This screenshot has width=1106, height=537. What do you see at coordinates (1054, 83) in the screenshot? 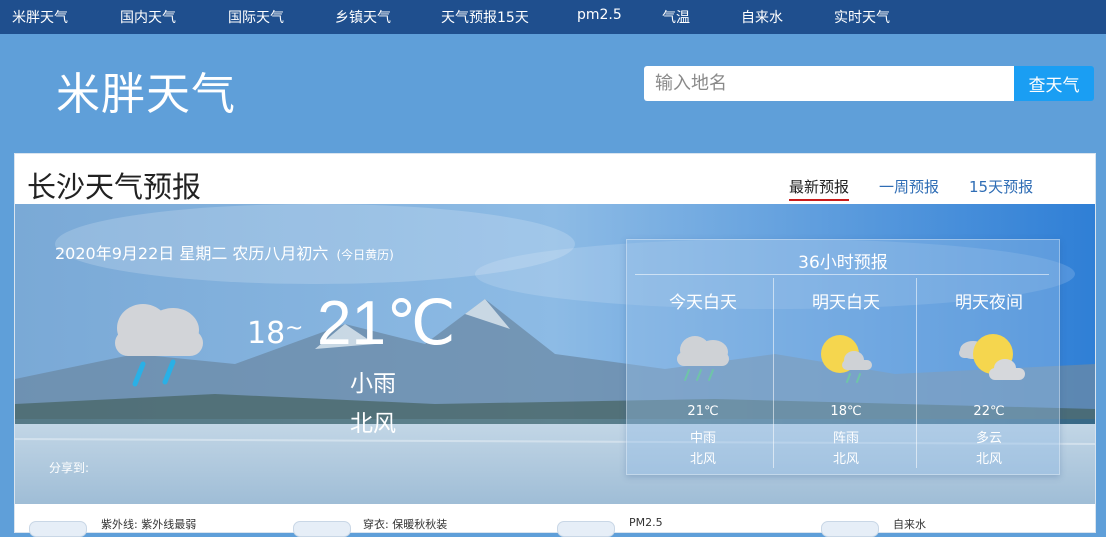
I see `search-button: 查天气` at bounding box center [1054, 83].